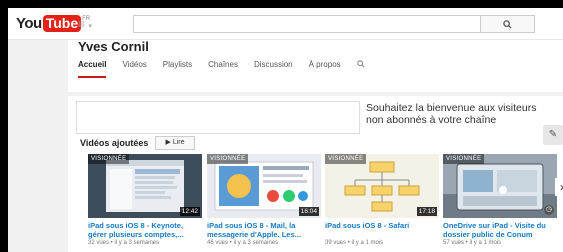  What do you see at coordinates (382, 186) in the screenshot?
I see `video-thumbnail: VISIONNÉE 17:18` at bounding box center [382, 186].